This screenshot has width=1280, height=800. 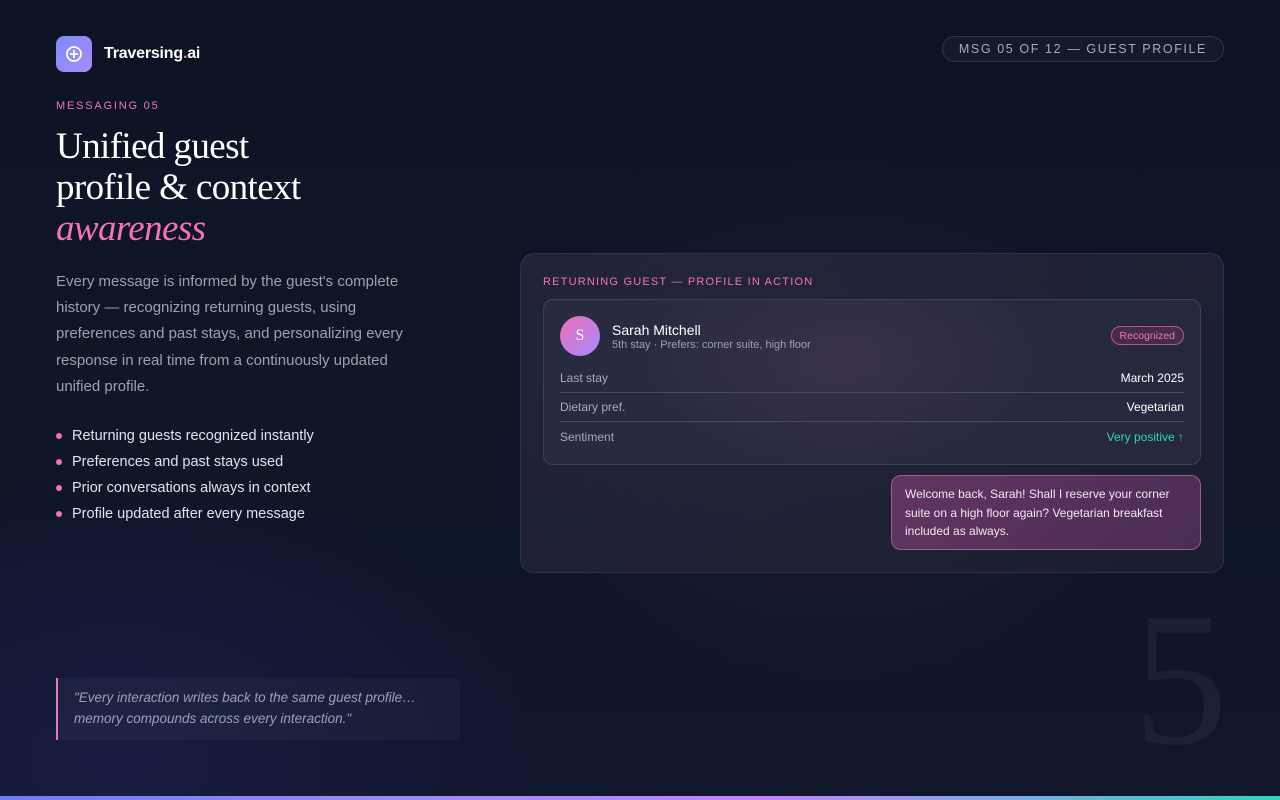 I want to click on feature-item: Profile updated after every message, so click(x=185, y=514).